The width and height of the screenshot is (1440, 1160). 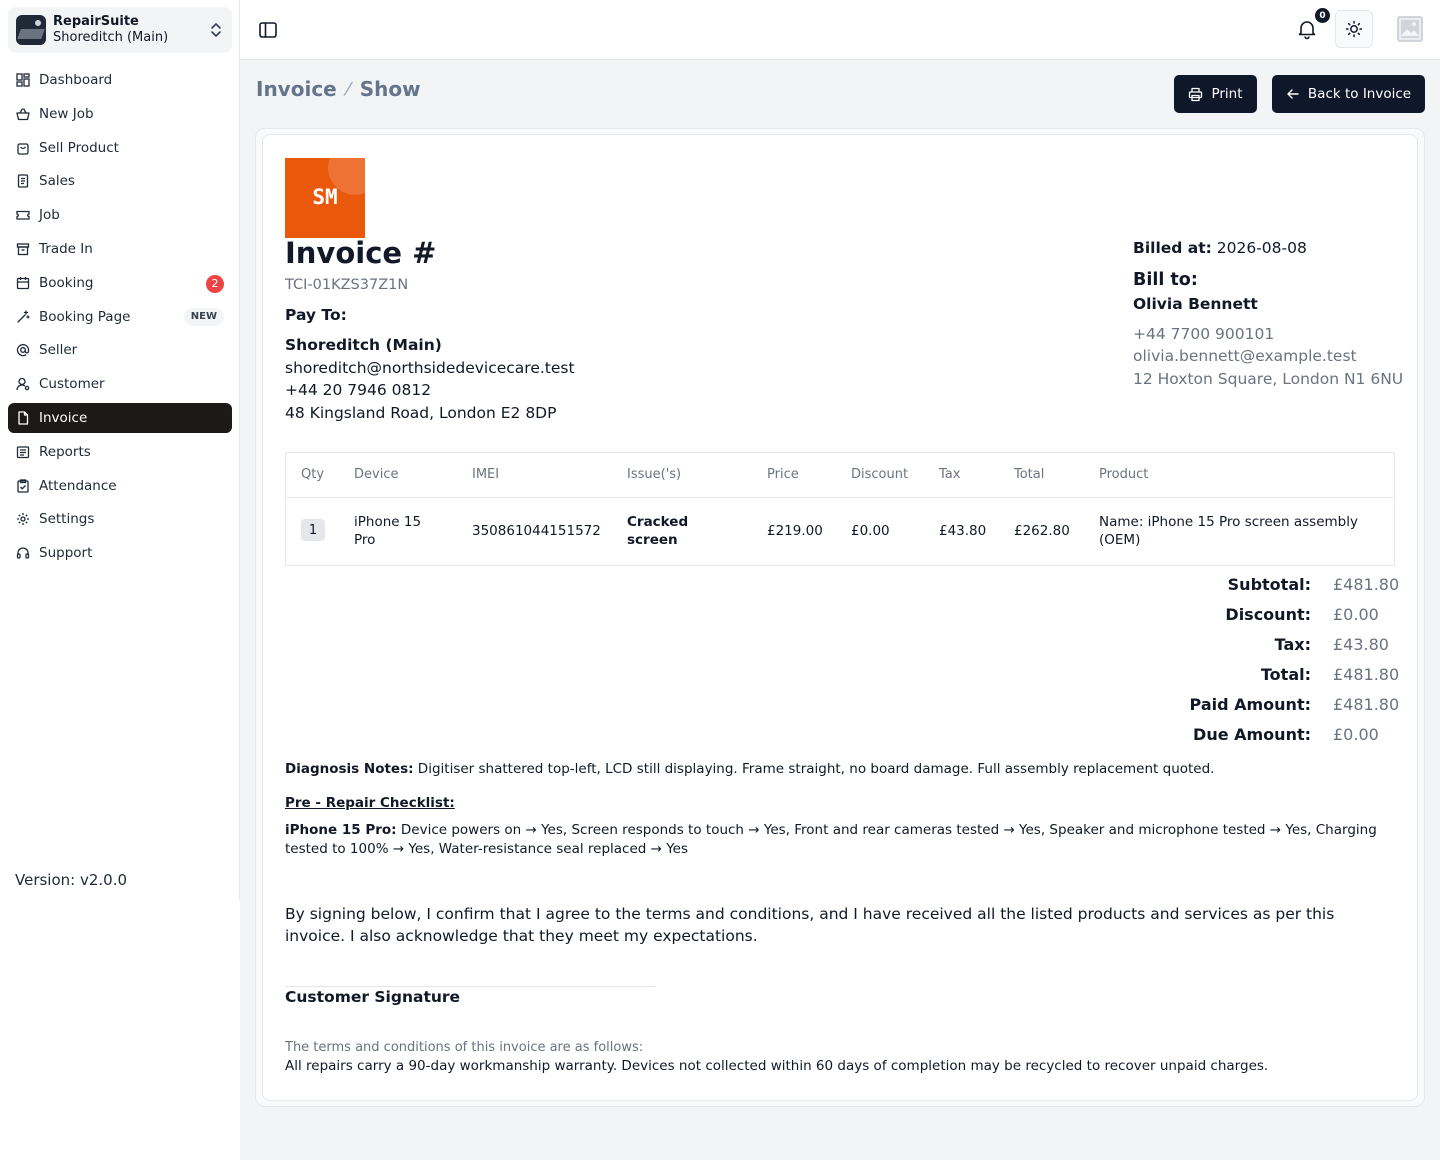 I want to click on total-label: Total:, so click(x=1285, y=674).